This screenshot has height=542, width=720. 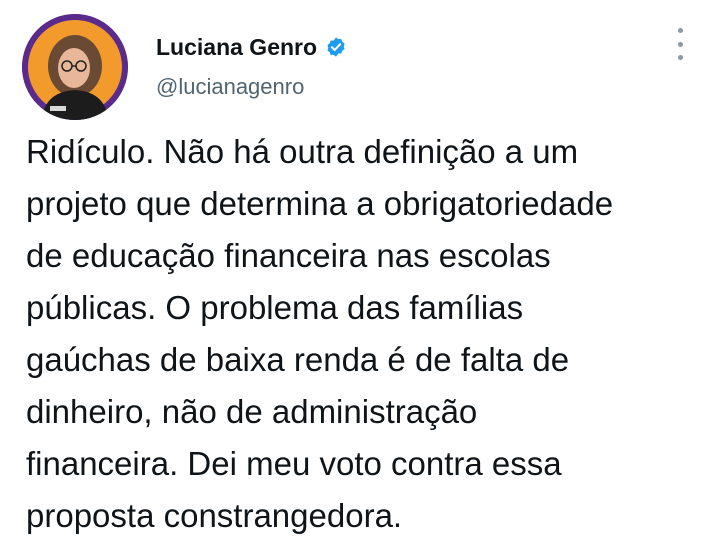 What do you see at coordinates (294, 463) in the screenshot?
I see `tweet-text-line: financeira. Dei meu voto contra essa` at bounding box center [294, 463].